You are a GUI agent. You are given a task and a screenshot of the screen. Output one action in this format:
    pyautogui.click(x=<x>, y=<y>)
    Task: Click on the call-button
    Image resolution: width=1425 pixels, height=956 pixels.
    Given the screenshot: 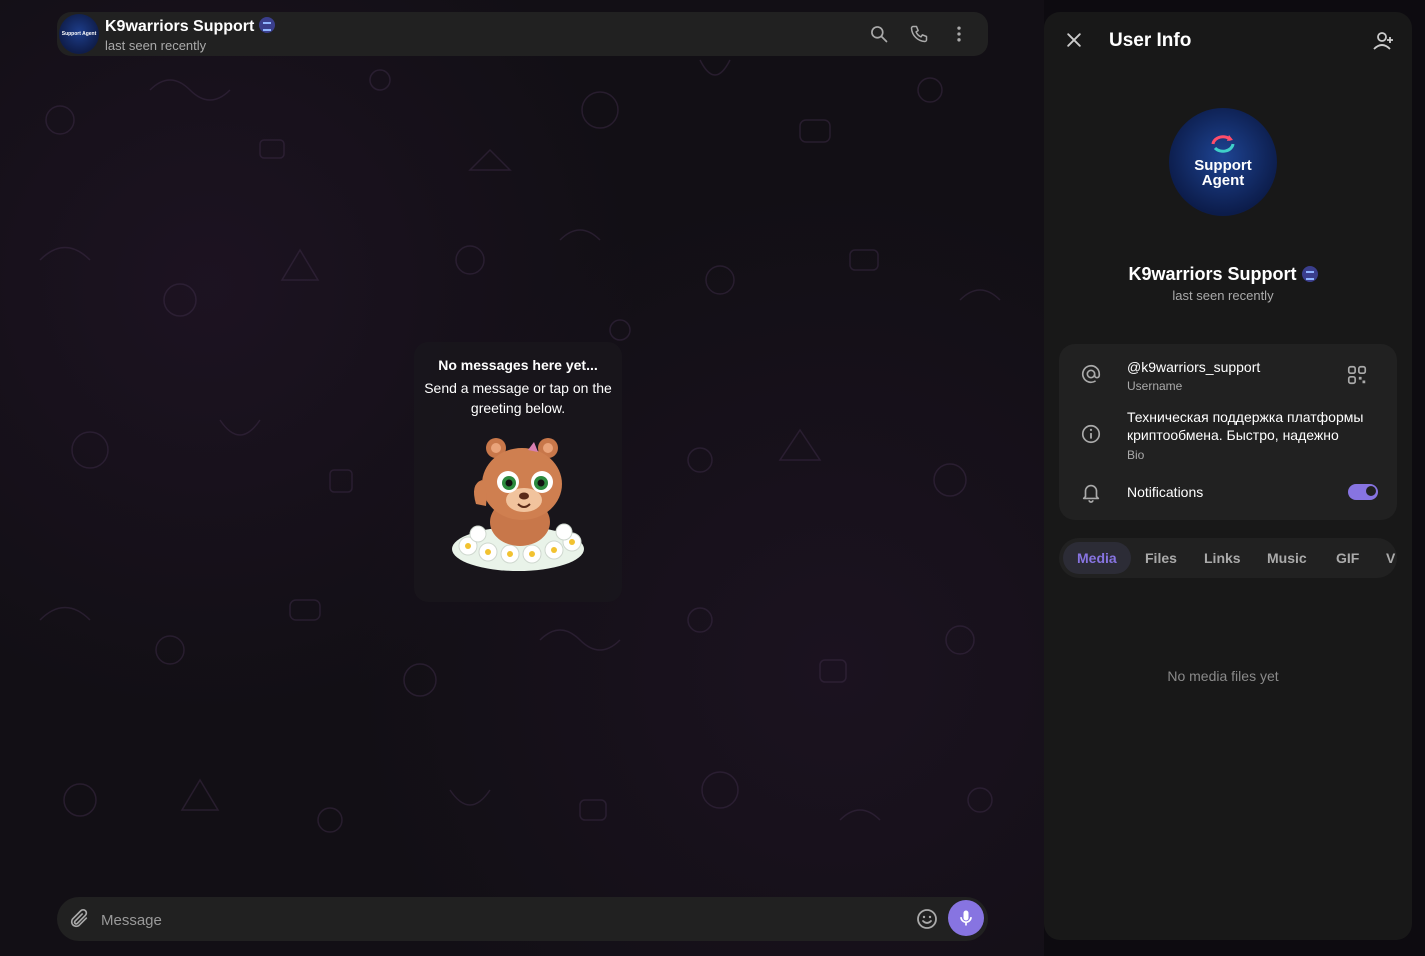 What is the action you would take?
    pyautogui.click(x=919, y=34)
    